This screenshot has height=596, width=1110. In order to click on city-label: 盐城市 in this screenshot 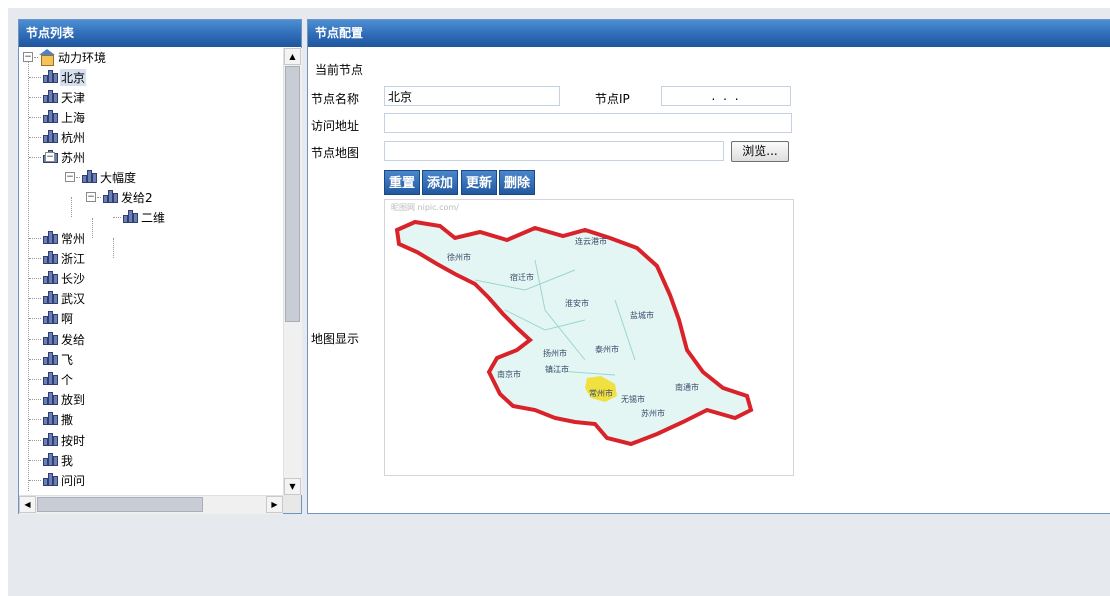, I will do `click(642, 315)`.